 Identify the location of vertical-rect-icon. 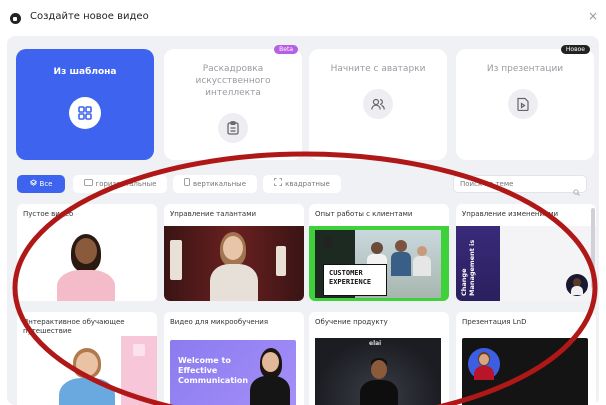
(187, 184).